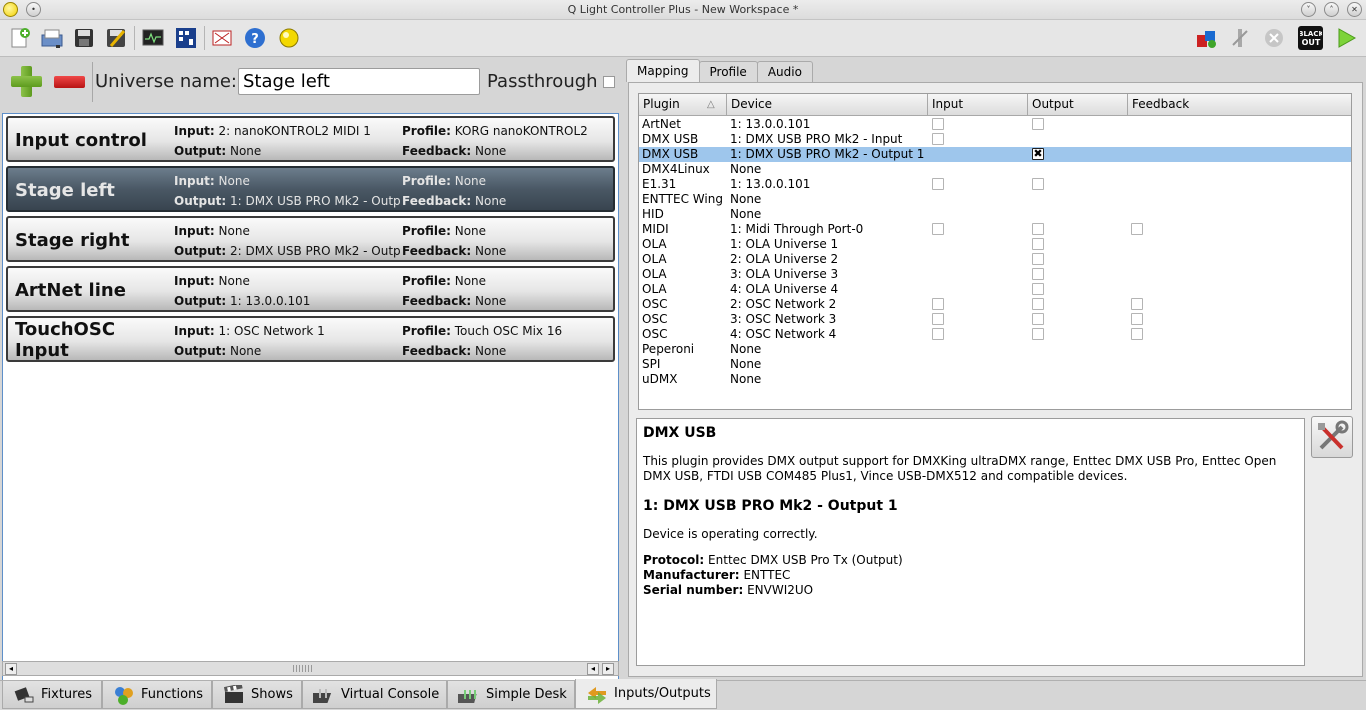 This screenshot has width=1366, height=710. What do you see at coordinates (995, 274) in the screenshot?
I see `mapping-row: OLA 3: OLA Universe 3` at bounding box center [995, 274].